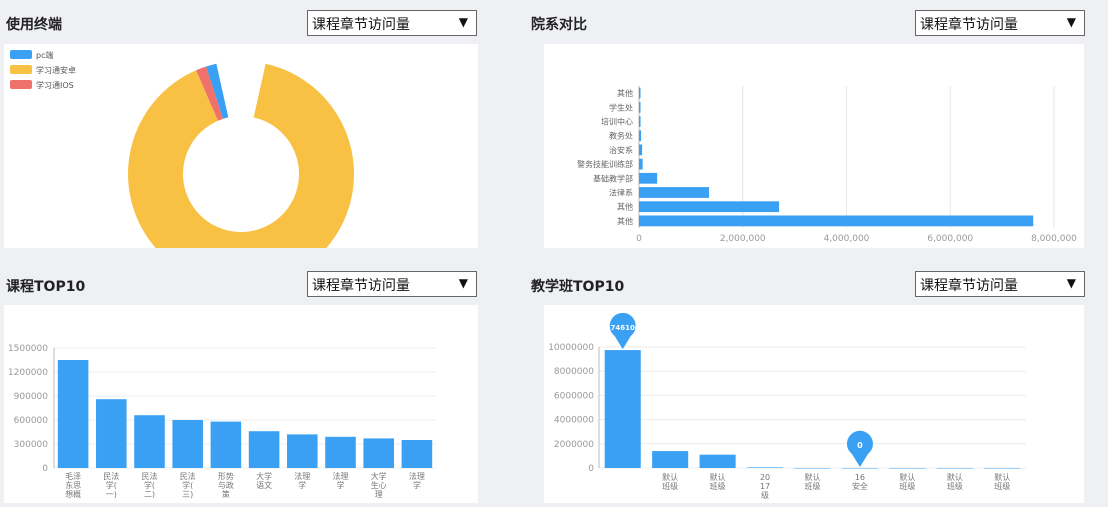 Image resolution: width=1108 pixels, height=507 pixels. What do you see at coordinates (46, 287) in the screenshot?
I see `course-title: 课程TOP10` at bounding box center [46, 287].